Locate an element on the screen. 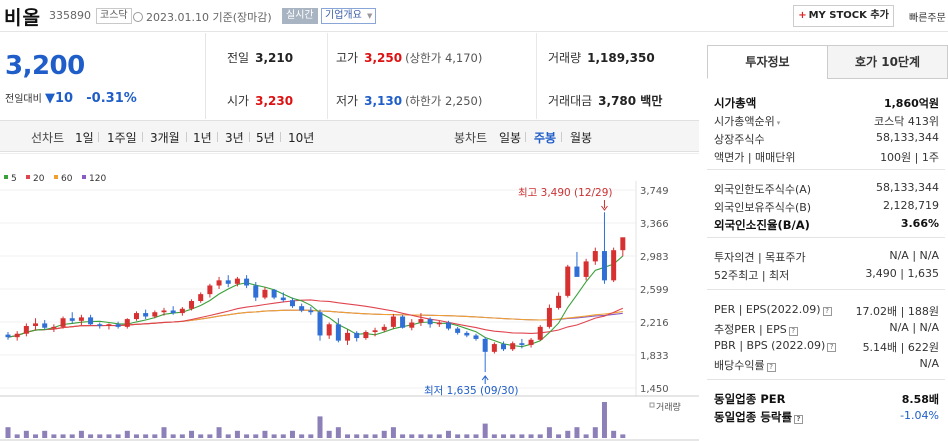  invest-row: 동일업종 PER 8.58배 is located at coordinates (826, 398).